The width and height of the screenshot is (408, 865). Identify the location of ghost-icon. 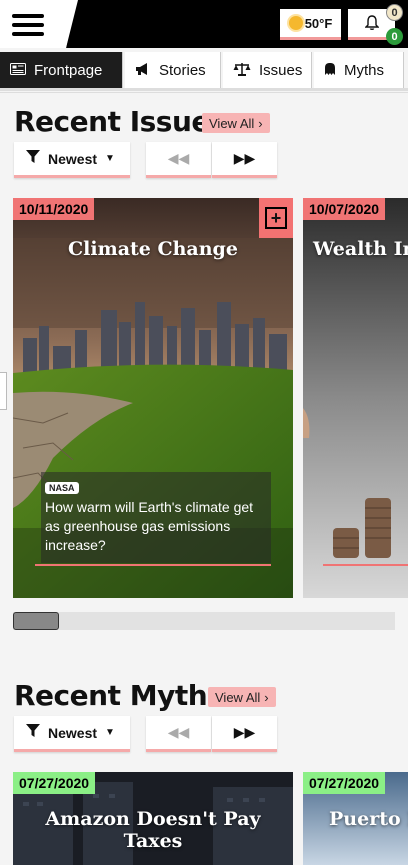
(330, 70).